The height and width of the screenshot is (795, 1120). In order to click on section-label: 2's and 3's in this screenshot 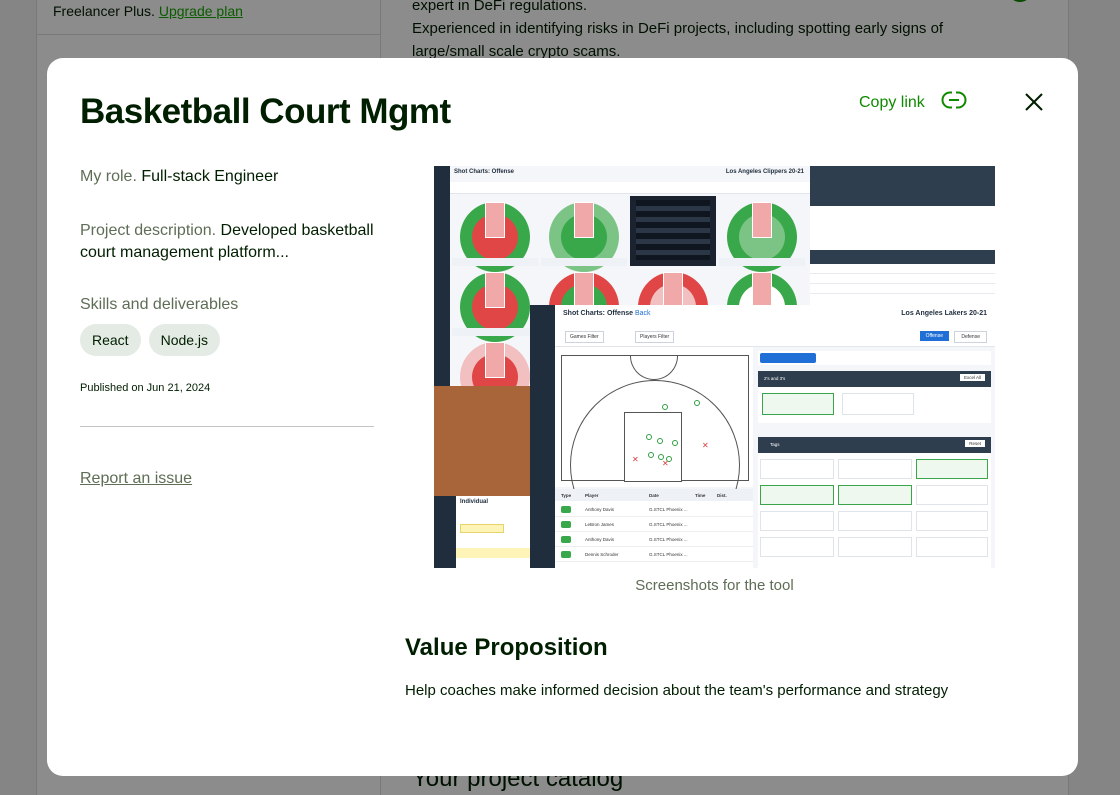, I will do `click(775, 378)`.